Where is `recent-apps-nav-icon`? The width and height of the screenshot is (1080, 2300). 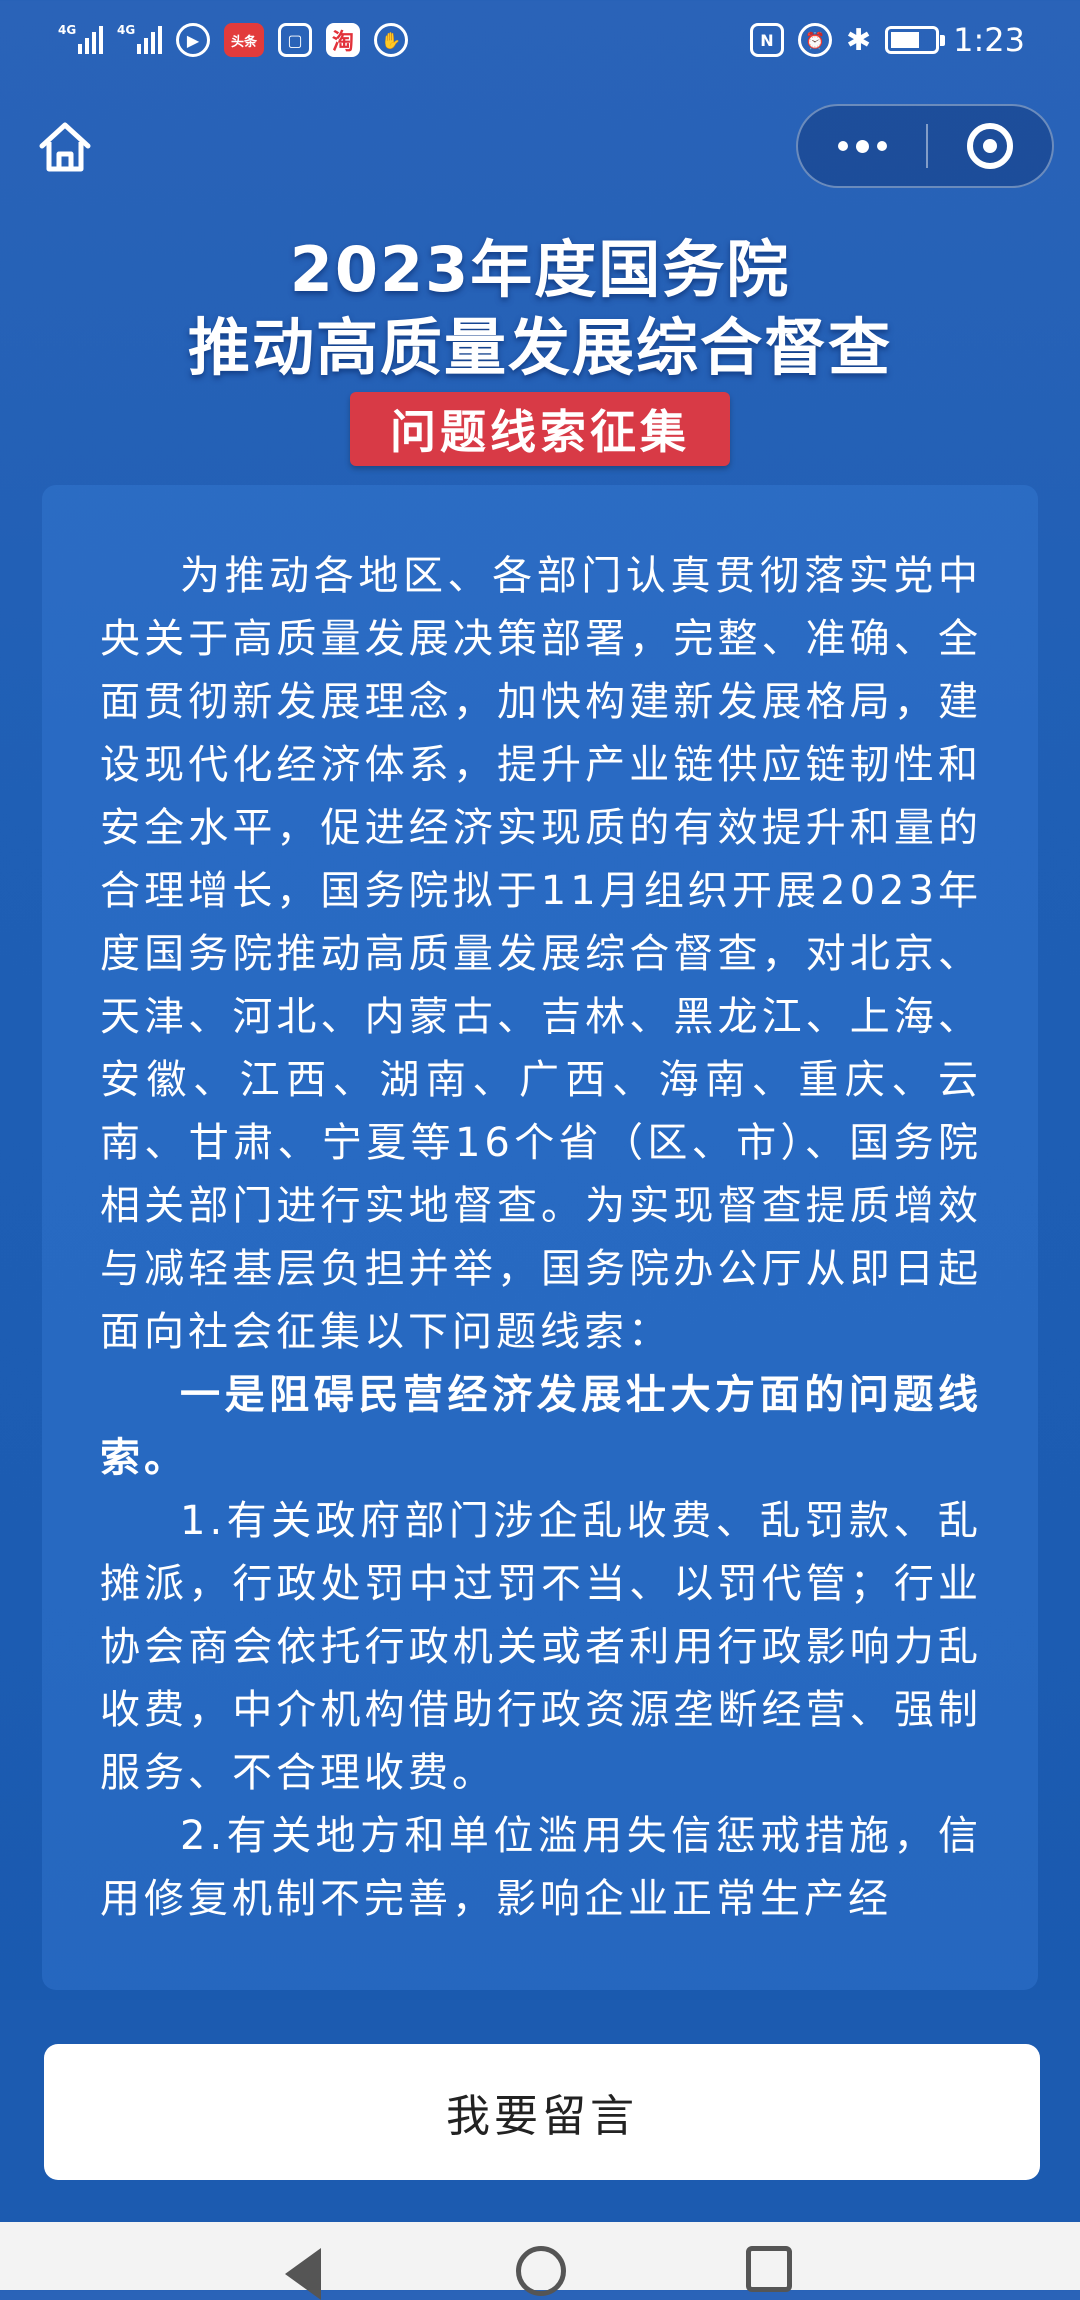 recent-apps-nav-icon is located at coordinates (769, 2269).